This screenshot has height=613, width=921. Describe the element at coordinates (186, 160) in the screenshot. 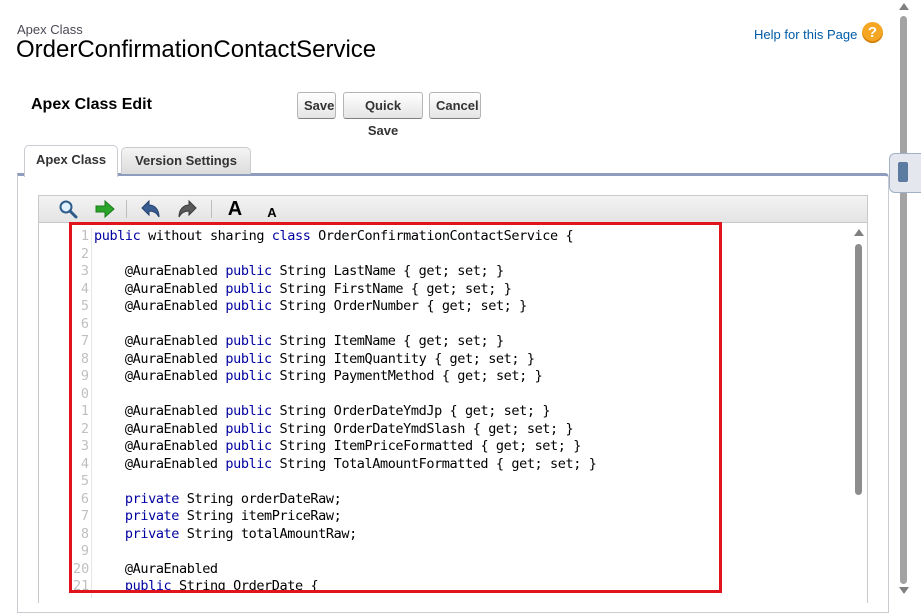

I see `tab-version-settings: Version Settings` at that location.